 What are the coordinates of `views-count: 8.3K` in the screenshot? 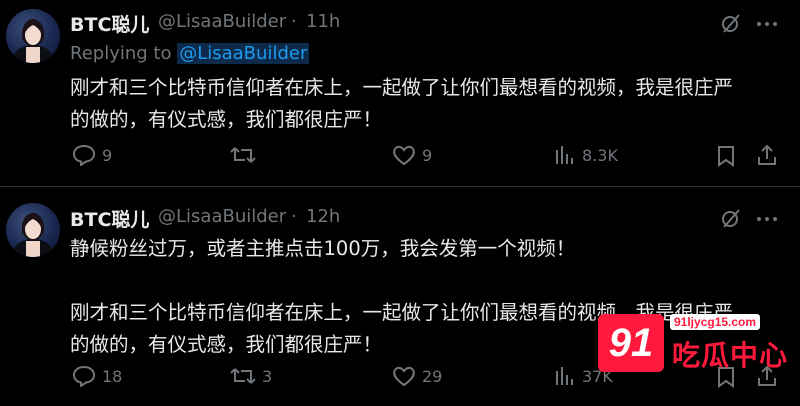 It's located at (600, 155).